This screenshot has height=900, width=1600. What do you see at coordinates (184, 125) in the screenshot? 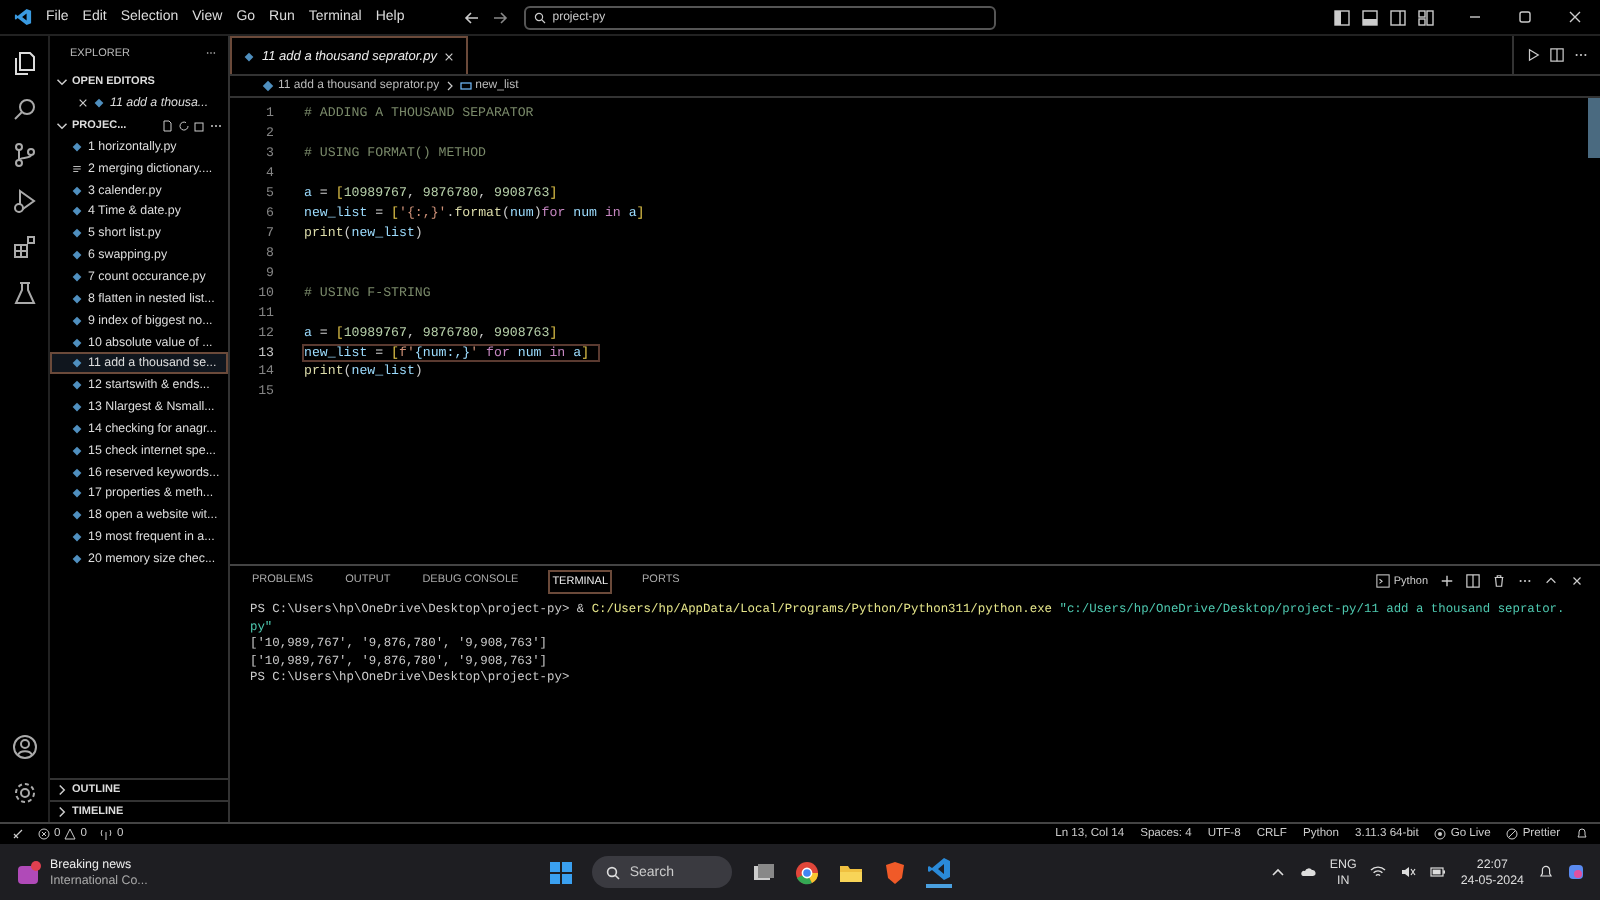
I see `refresh-icon` at bounding box center [184, 125].